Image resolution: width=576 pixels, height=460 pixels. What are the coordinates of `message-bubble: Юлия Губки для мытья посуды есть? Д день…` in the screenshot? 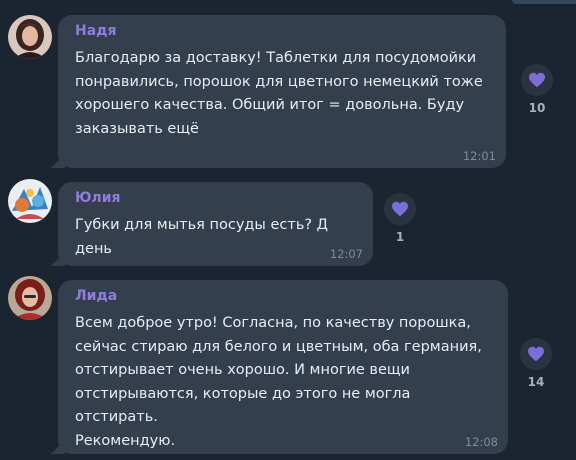 It's located at (215, 224).